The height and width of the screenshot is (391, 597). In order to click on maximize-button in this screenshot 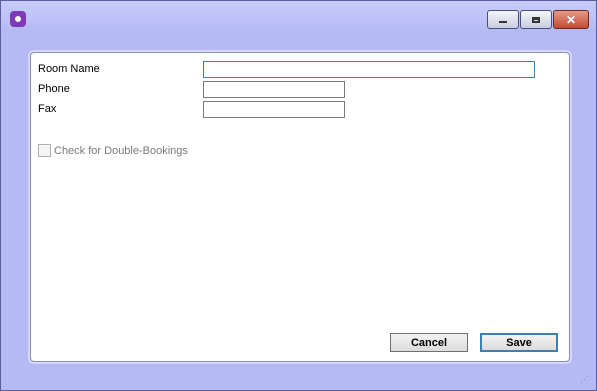, I will do `click(536, 19)`.